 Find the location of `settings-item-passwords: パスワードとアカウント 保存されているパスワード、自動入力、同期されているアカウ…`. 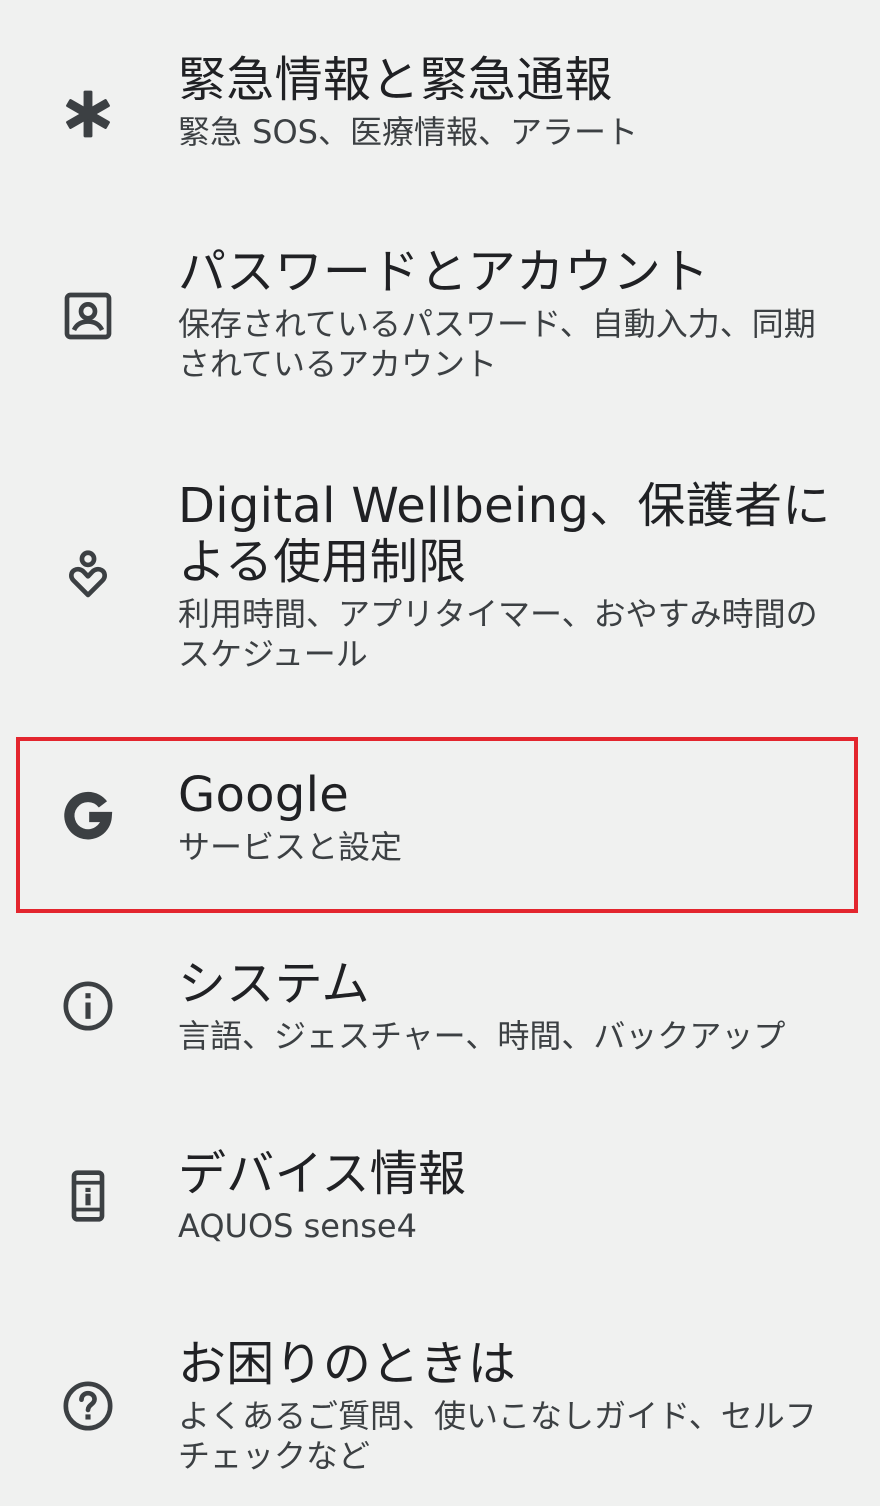

settings-item-passwords: パスワードとアカウント 保存されているパスワード、自動入力、同期されているアカウ… is located at coordinates (440, 320).